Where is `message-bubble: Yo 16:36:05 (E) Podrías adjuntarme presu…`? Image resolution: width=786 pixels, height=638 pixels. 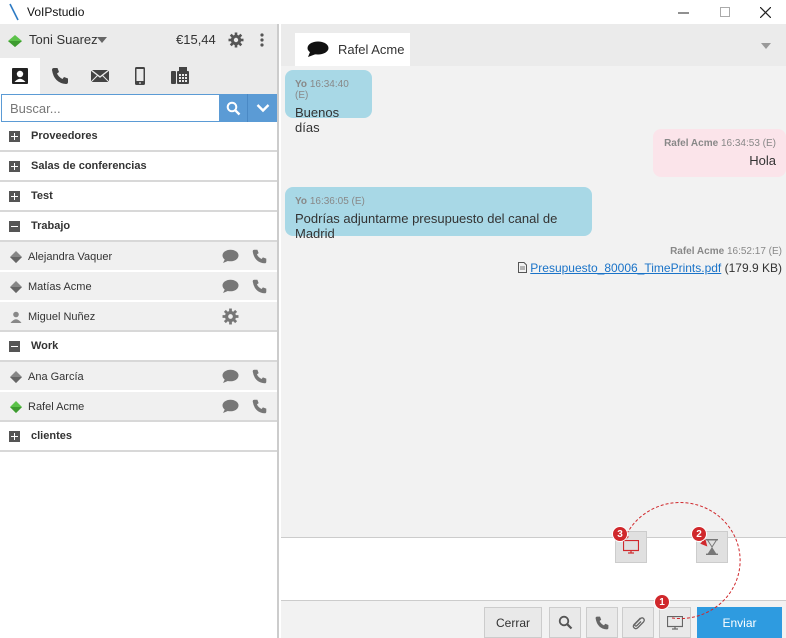
message-bubble: Yo 16:36:05 (E) Podrías adjuntarme presu… is located at coordinates (438, 214).